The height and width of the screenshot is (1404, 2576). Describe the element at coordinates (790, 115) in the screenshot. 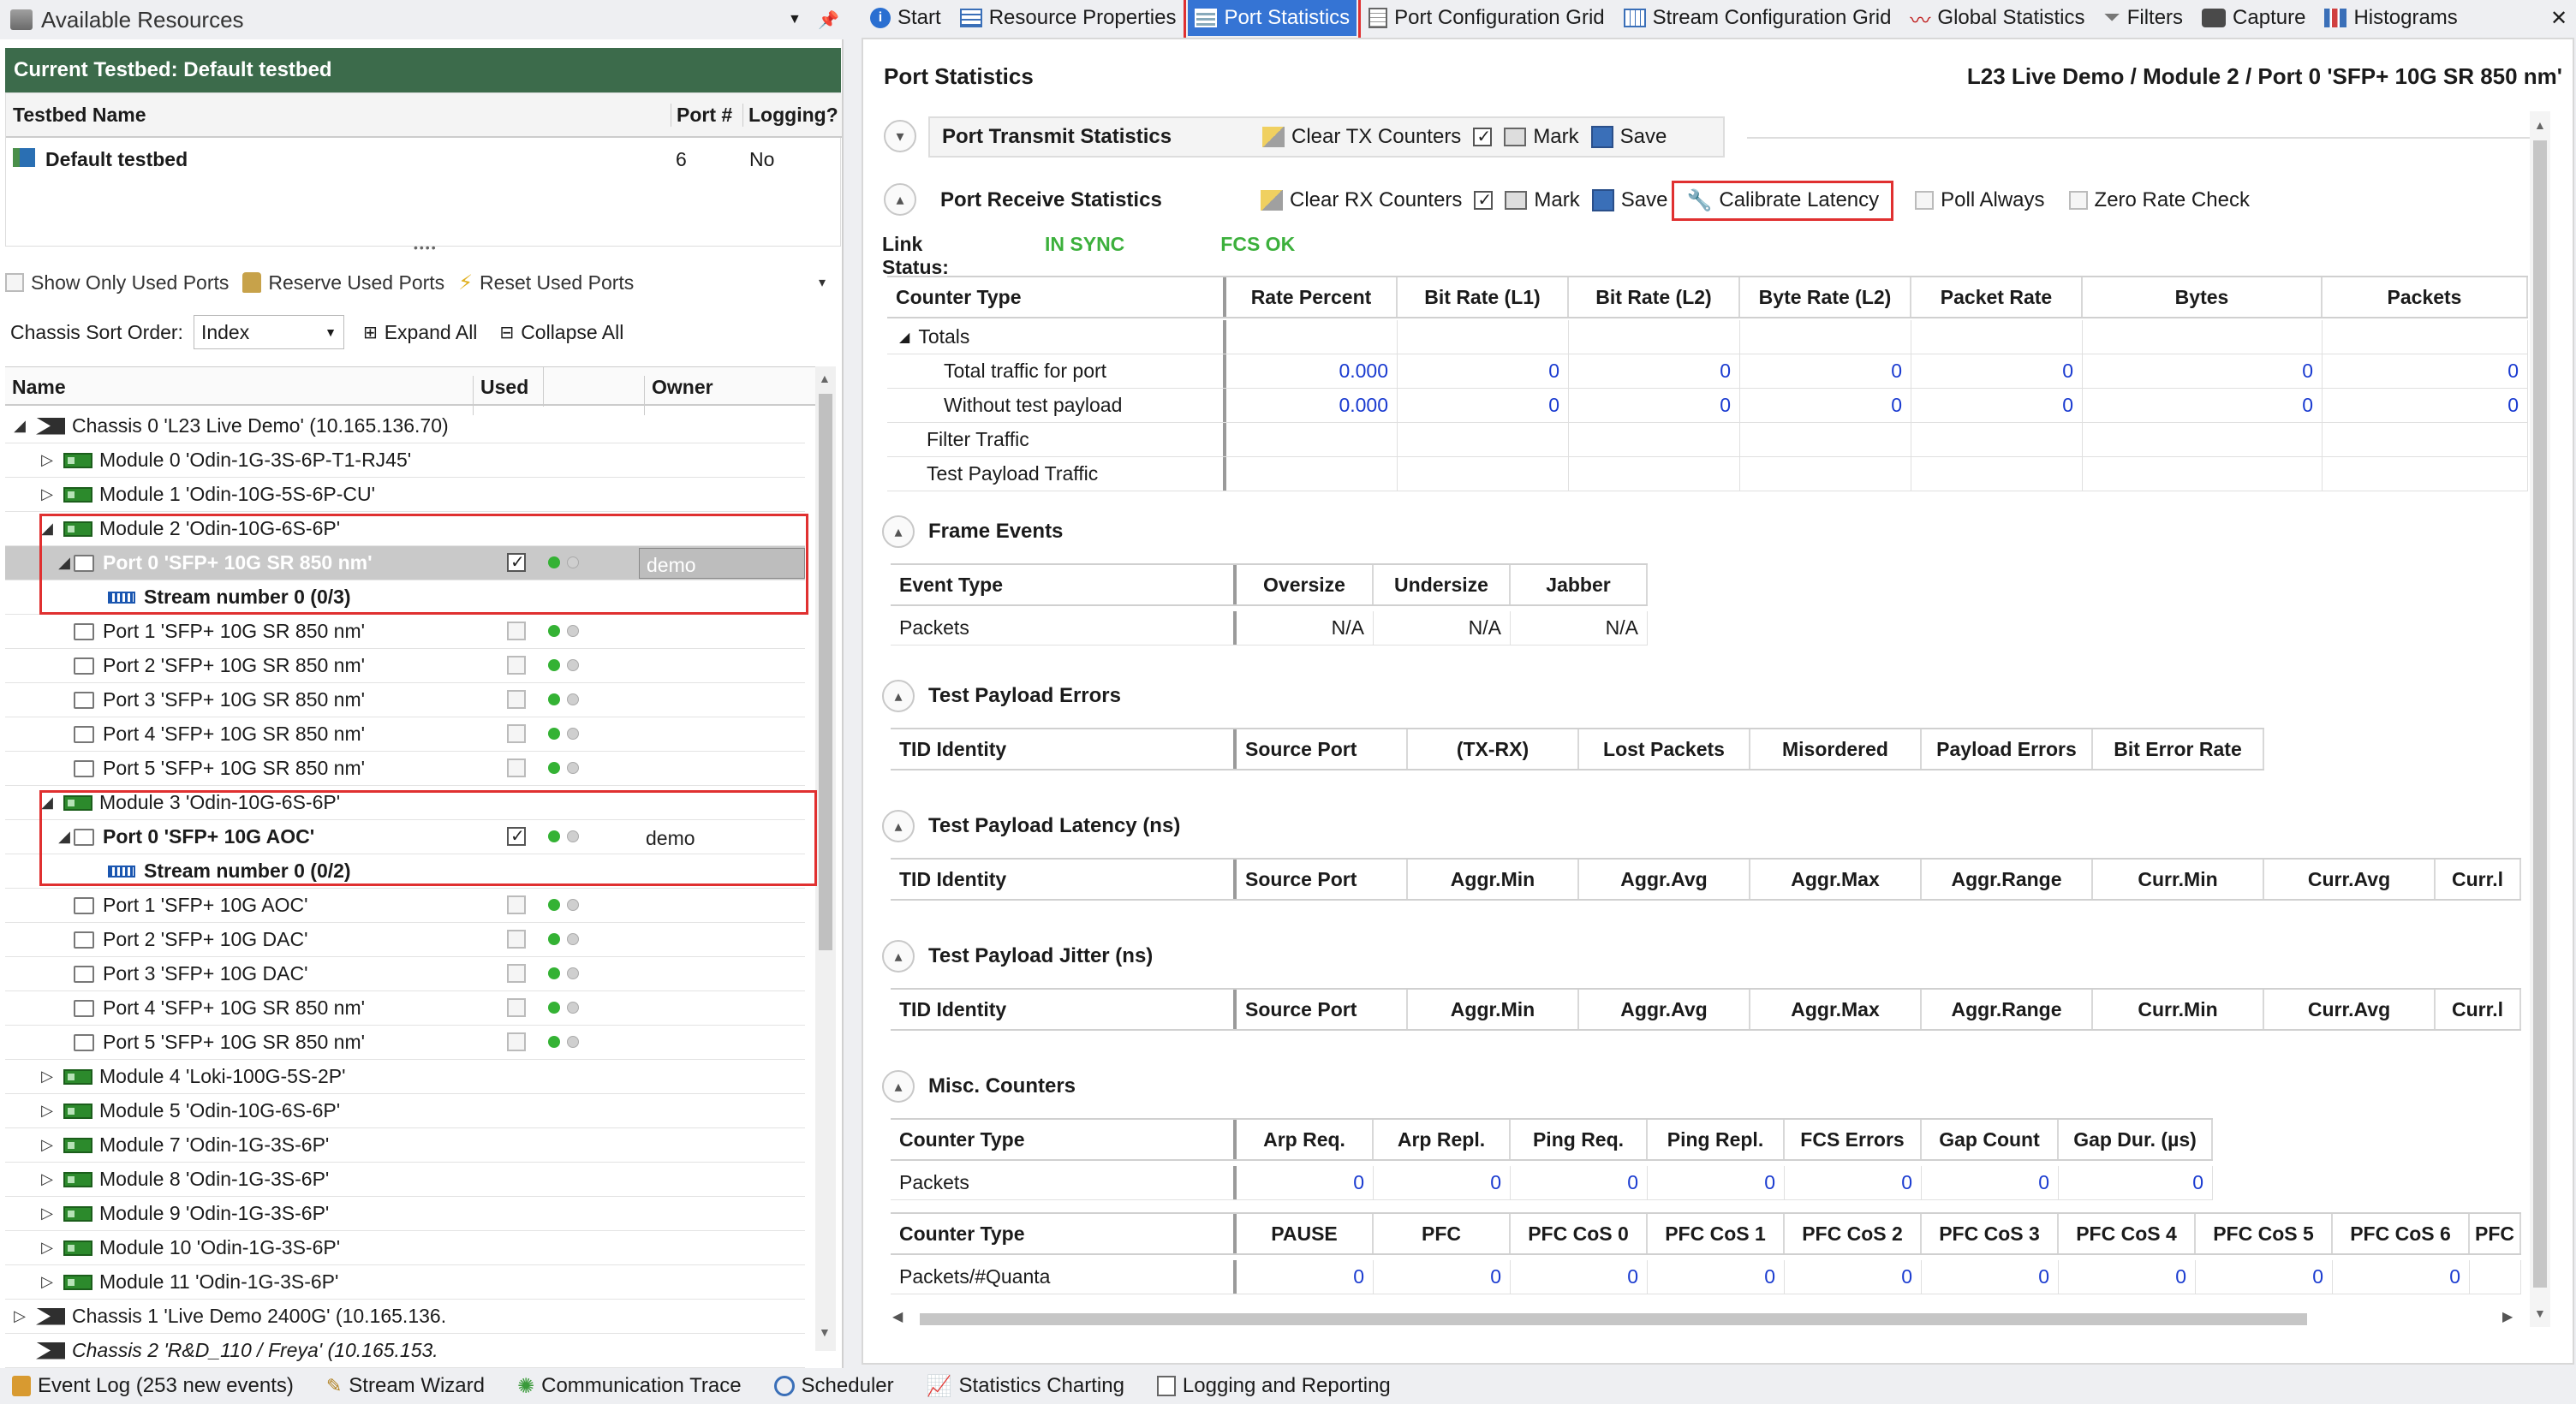

I see `col-logging: Logging?` at that location.